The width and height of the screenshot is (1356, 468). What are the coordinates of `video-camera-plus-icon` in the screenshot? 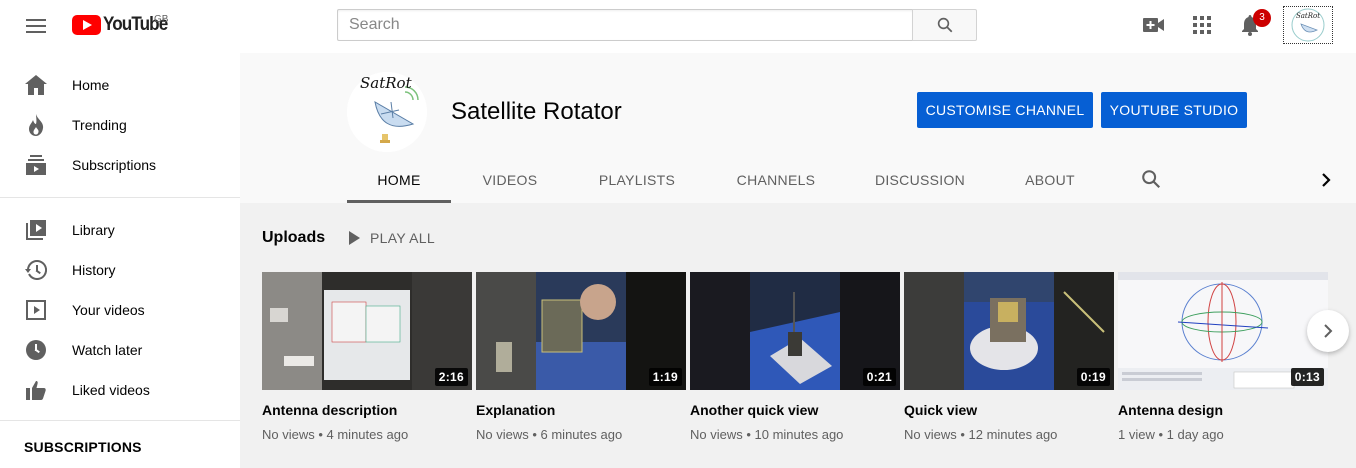 It's located at (1153, 25).